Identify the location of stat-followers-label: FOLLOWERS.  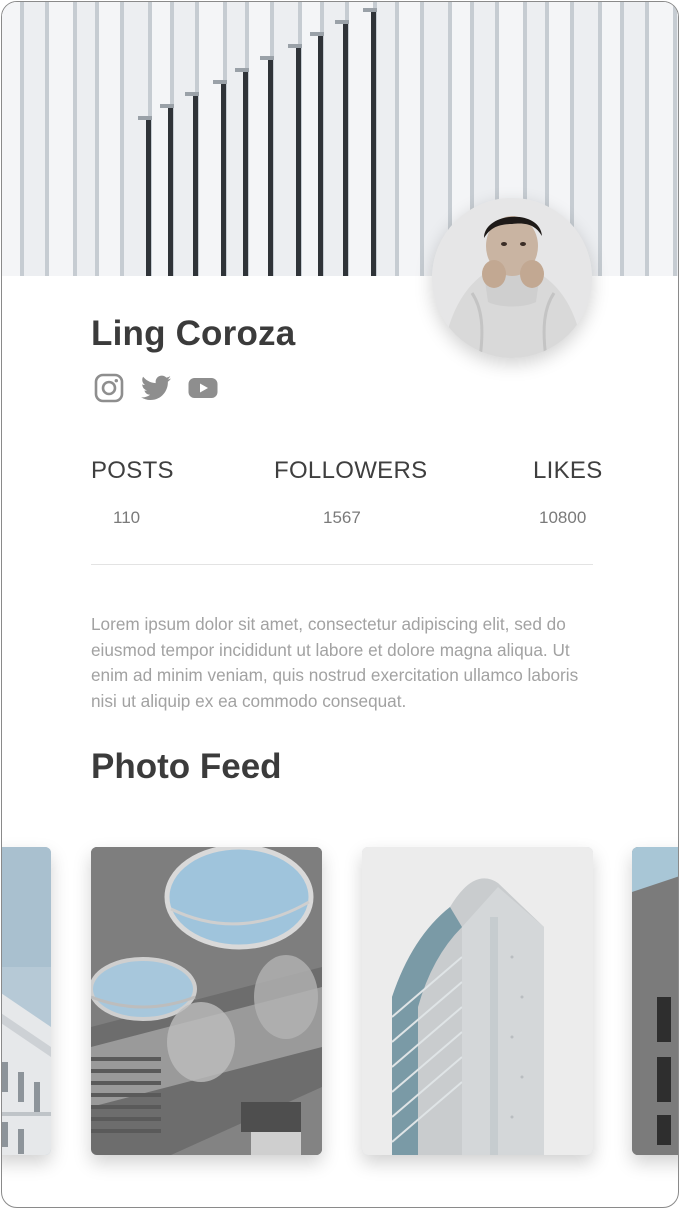
(351, 470).